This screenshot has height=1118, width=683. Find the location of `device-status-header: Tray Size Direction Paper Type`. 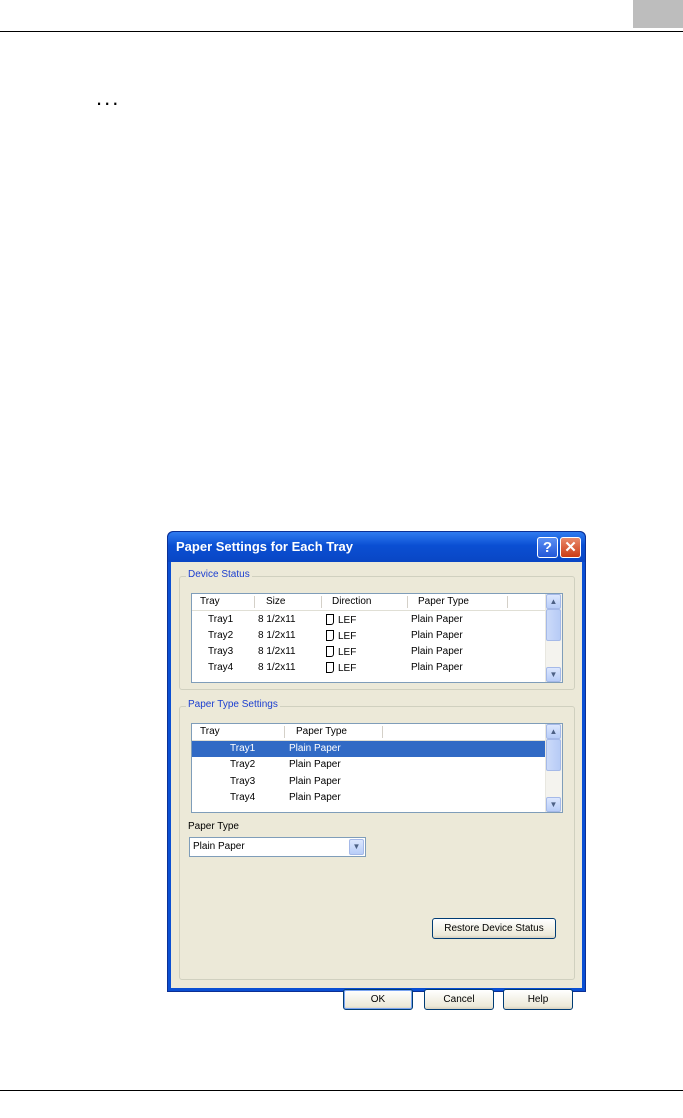

device-status-header: Tray Size Direction Paper Type is located at coordinates (369, 602).